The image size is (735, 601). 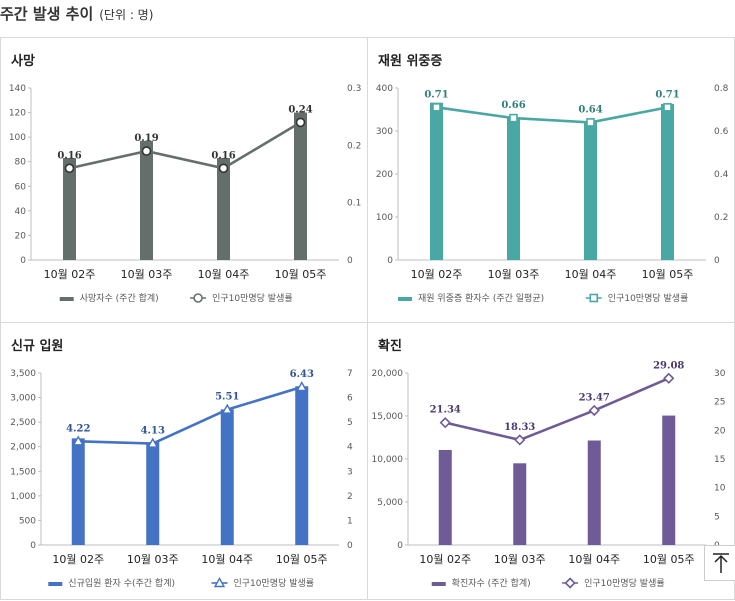 I want to click on y-tick-label-left: 5,000, so click(x=390, y=503).